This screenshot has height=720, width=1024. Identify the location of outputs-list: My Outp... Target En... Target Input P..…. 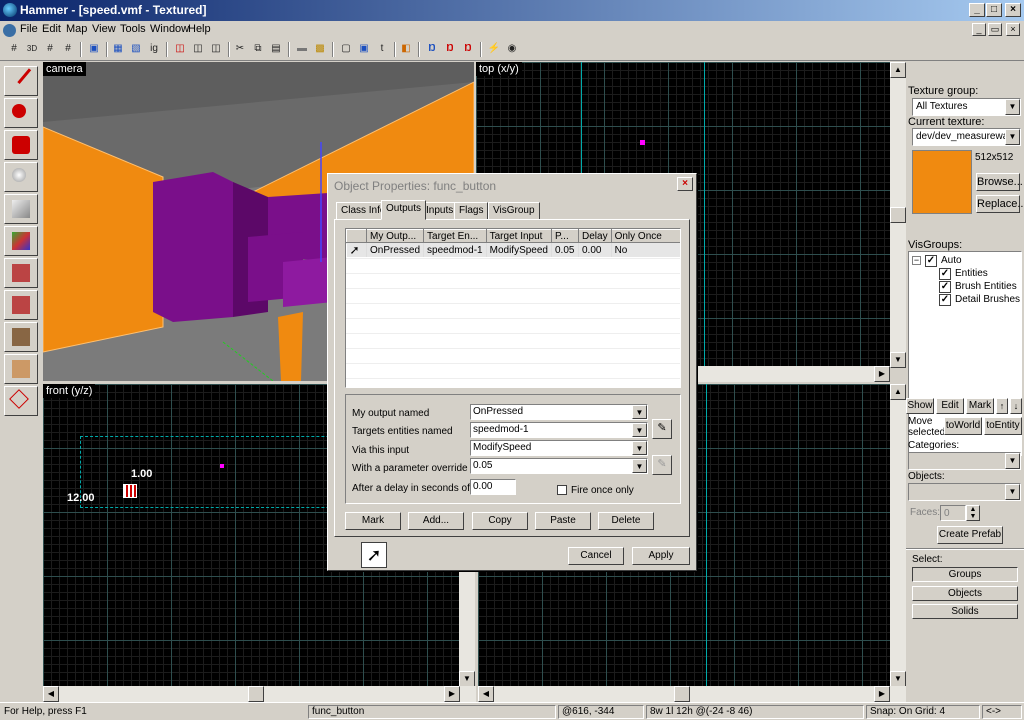
(513, 308).